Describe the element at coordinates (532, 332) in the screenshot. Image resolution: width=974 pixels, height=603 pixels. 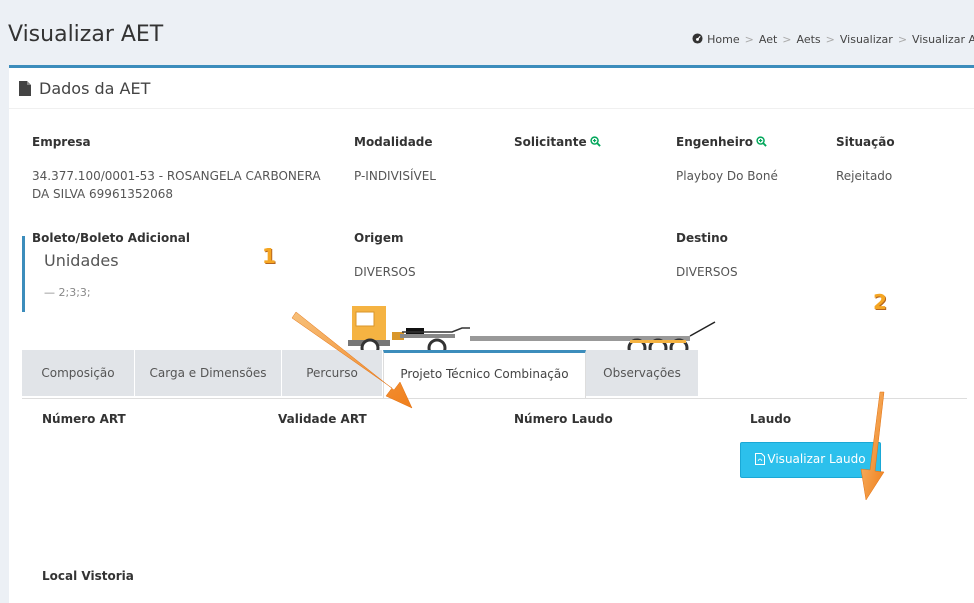
I see `truck-combination-icon` at that location.